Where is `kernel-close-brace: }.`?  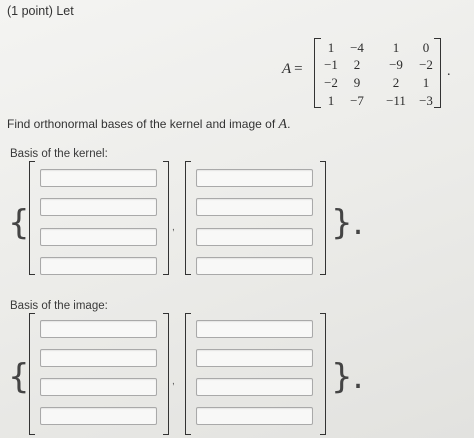 kernel-close-brace: }. is located at coordinates (347, 223).